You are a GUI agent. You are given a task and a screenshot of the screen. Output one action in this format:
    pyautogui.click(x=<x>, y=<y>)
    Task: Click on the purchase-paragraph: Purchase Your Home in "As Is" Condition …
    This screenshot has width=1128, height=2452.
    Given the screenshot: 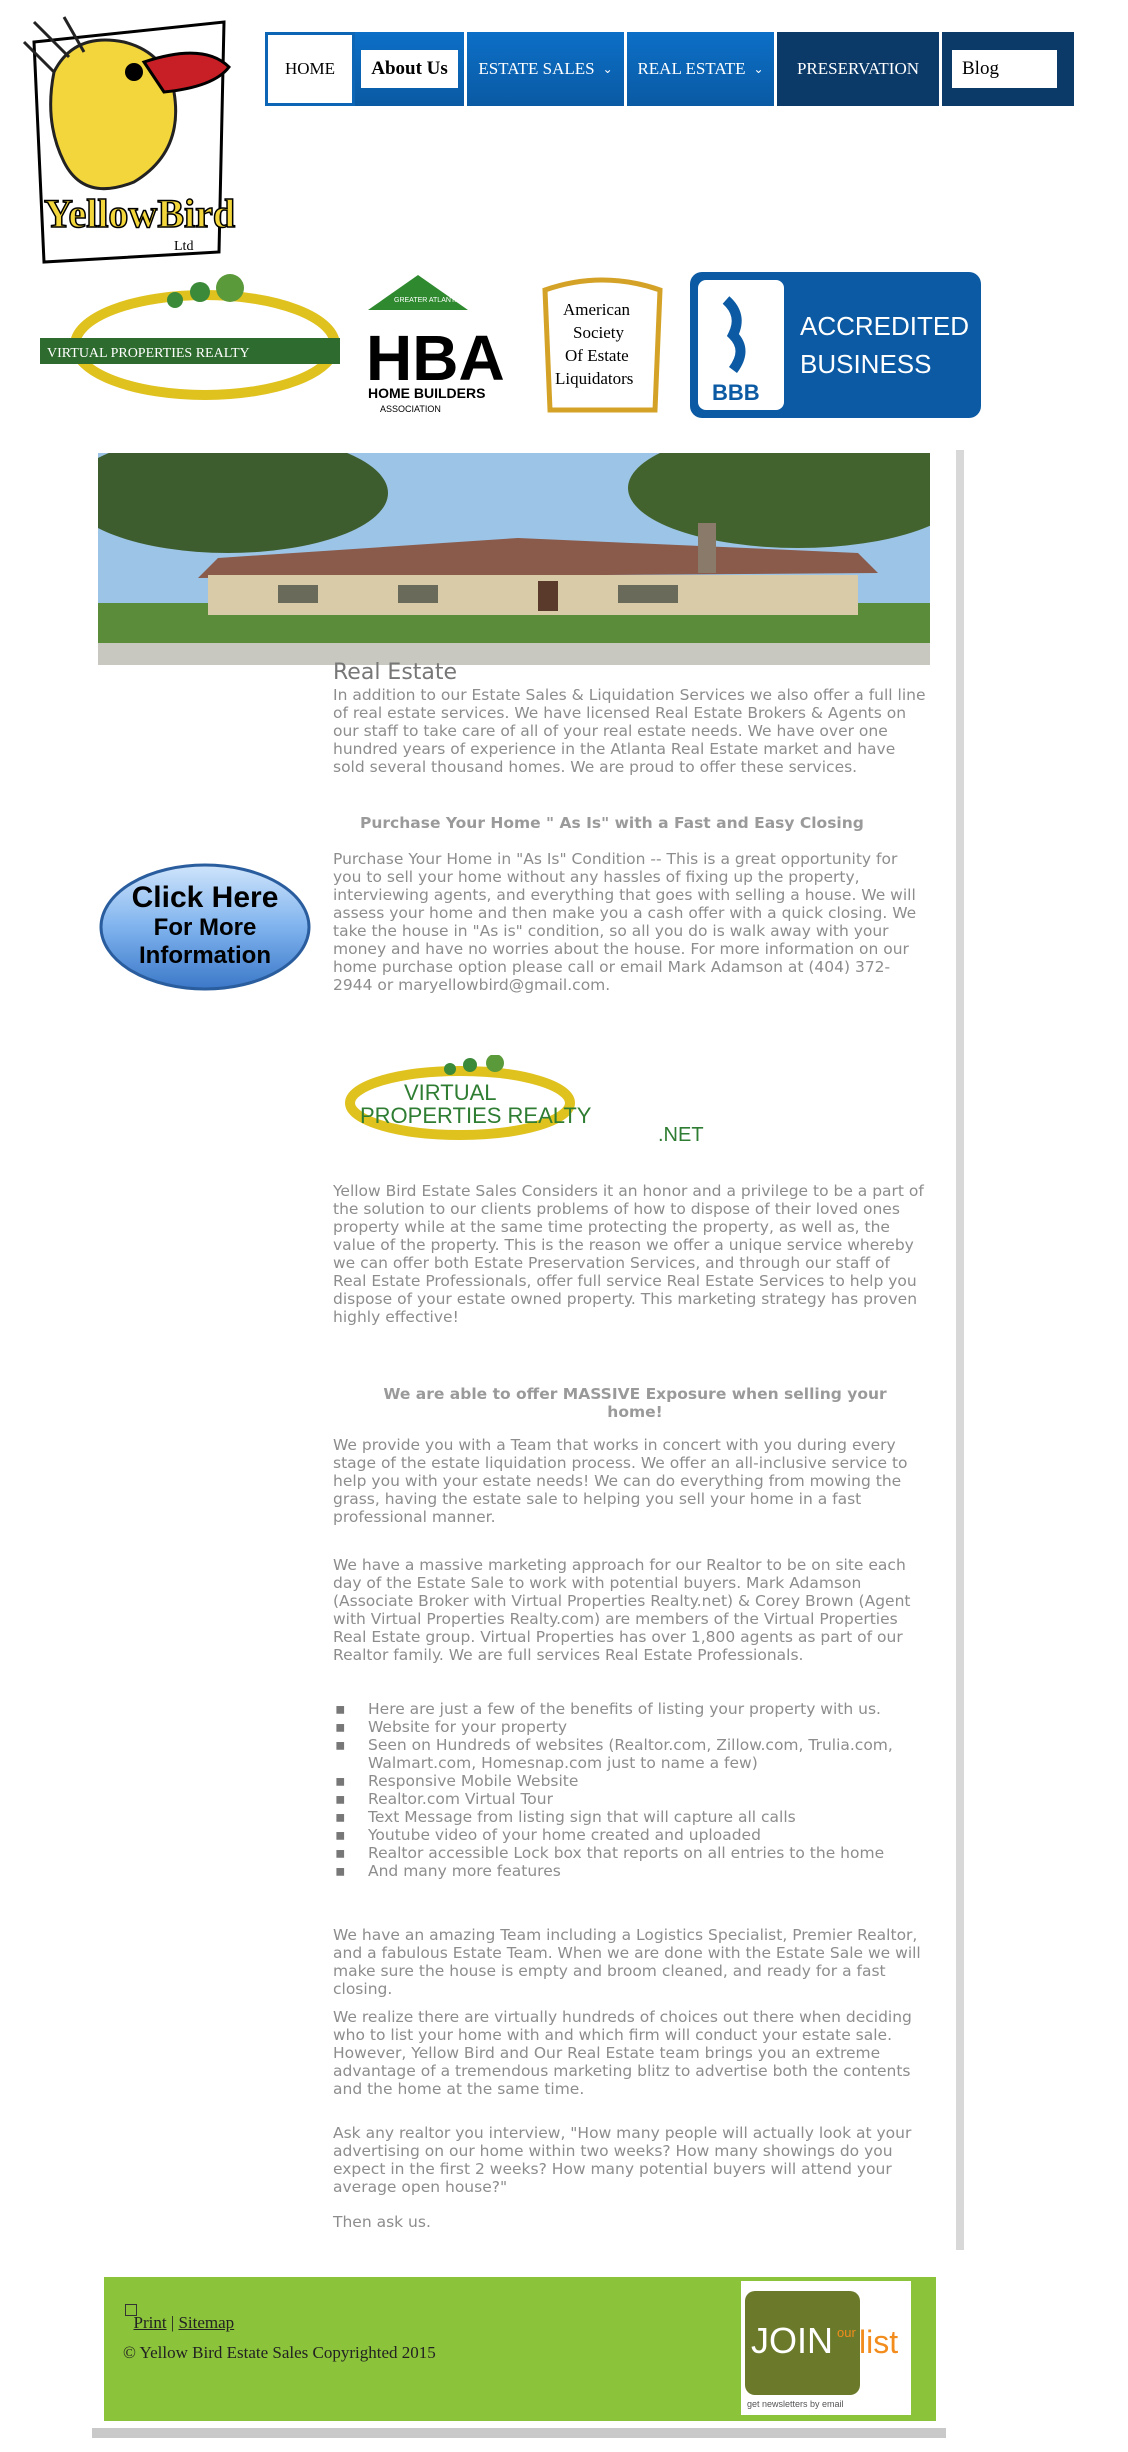 What is the action you would take?
    pyautogui.click(x=625, y=922)
    